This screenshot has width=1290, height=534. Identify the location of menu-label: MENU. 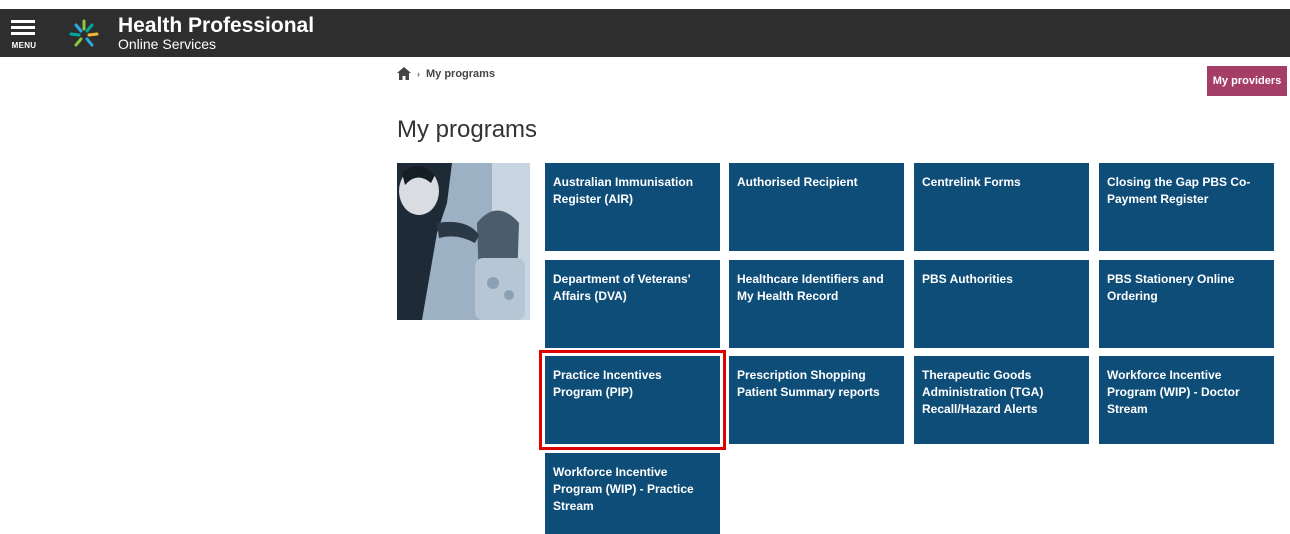
(24, 45).